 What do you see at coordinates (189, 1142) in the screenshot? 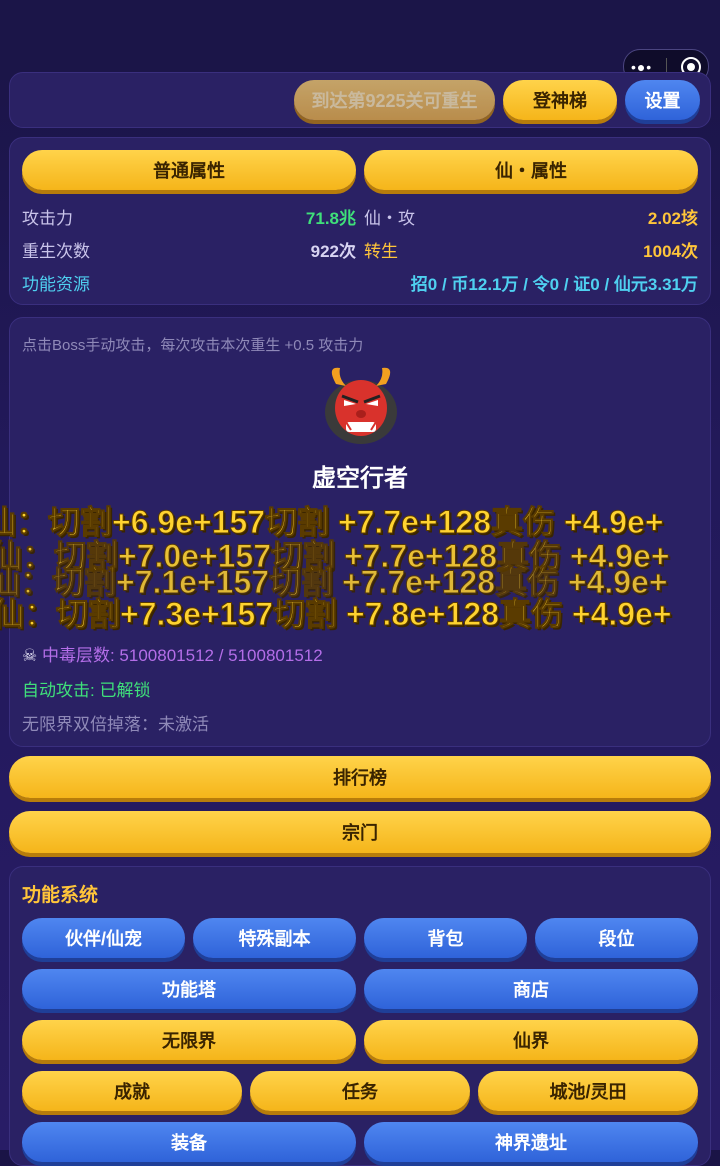
I see `equipment-button: 装备` at bounding box center [189, 1142].